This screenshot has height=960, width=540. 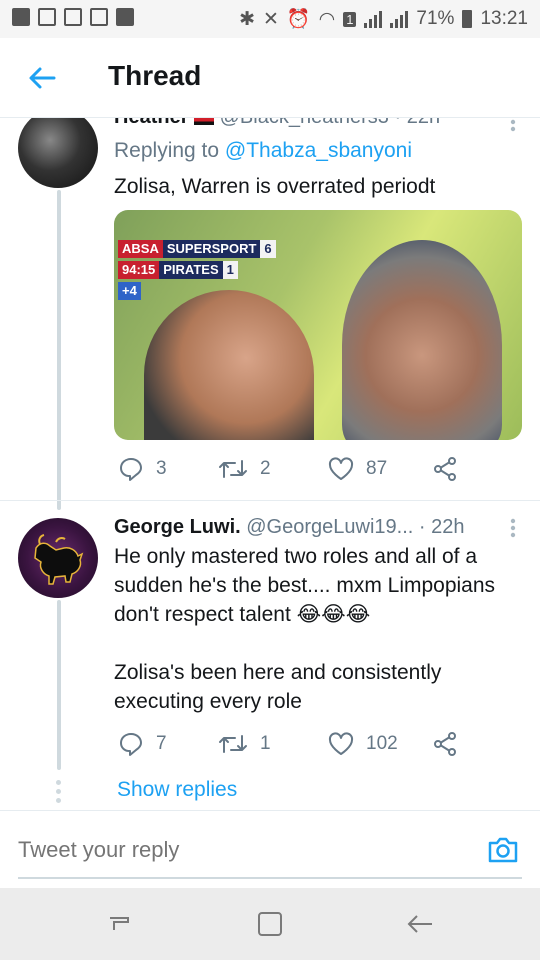 What do you see at coordinates (270, 878) in the screenshot?
I see `composer-underline` at bounding box center [270, 878].